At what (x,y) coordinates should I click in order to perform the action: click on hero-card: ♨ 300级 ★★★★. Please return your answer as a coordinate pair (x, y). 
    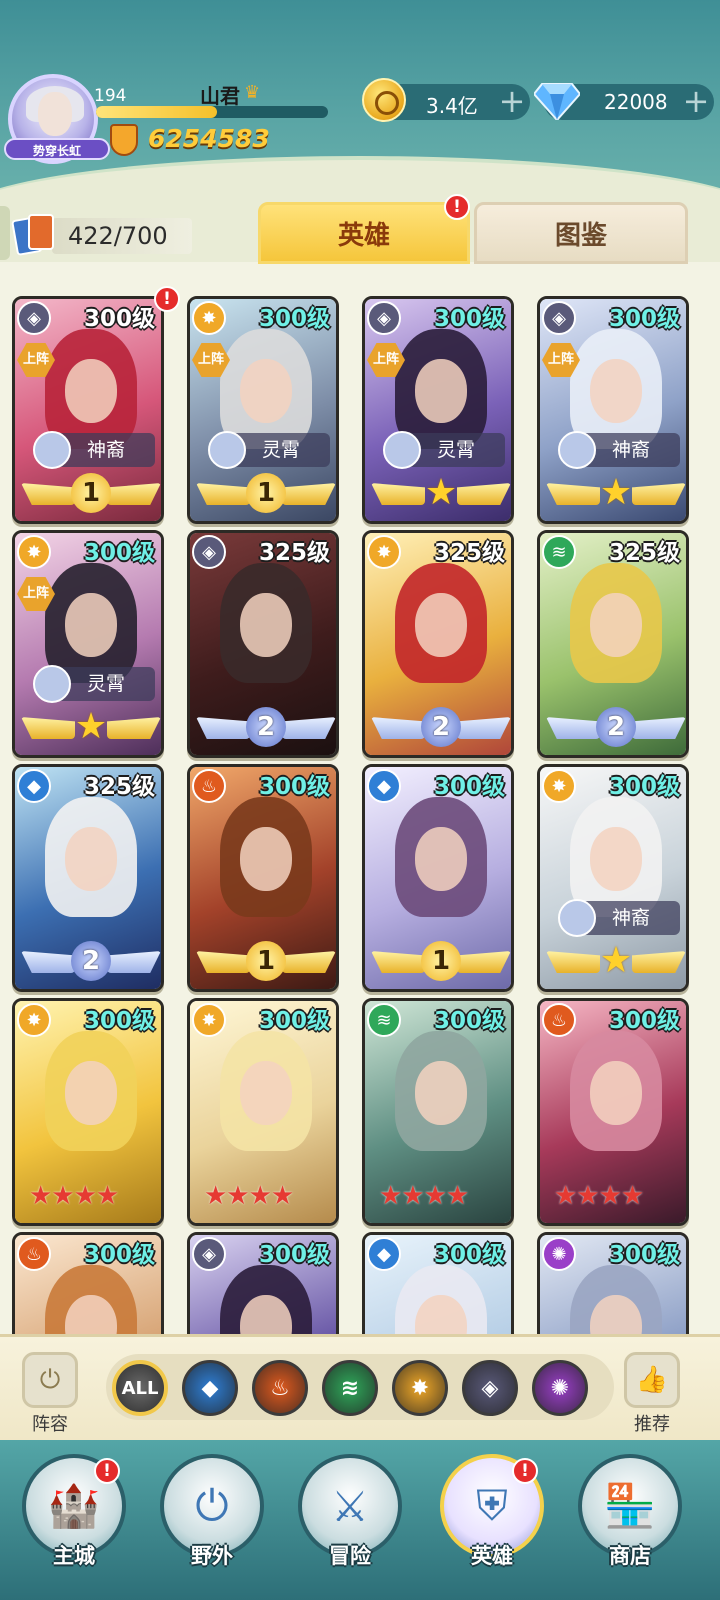
    Looking at the image, I should click on (613, 1112).